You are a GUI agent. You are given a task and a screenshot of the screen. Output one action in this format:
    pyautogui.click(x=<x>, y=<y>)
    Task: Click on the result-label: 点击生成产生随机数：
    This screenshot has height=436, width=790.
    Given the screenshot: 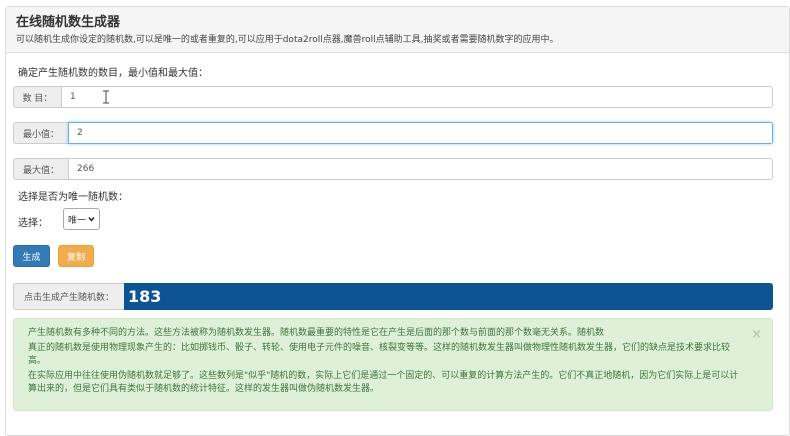 What is the action you would take?
    pyautogui.click(x=68, y=296)
    